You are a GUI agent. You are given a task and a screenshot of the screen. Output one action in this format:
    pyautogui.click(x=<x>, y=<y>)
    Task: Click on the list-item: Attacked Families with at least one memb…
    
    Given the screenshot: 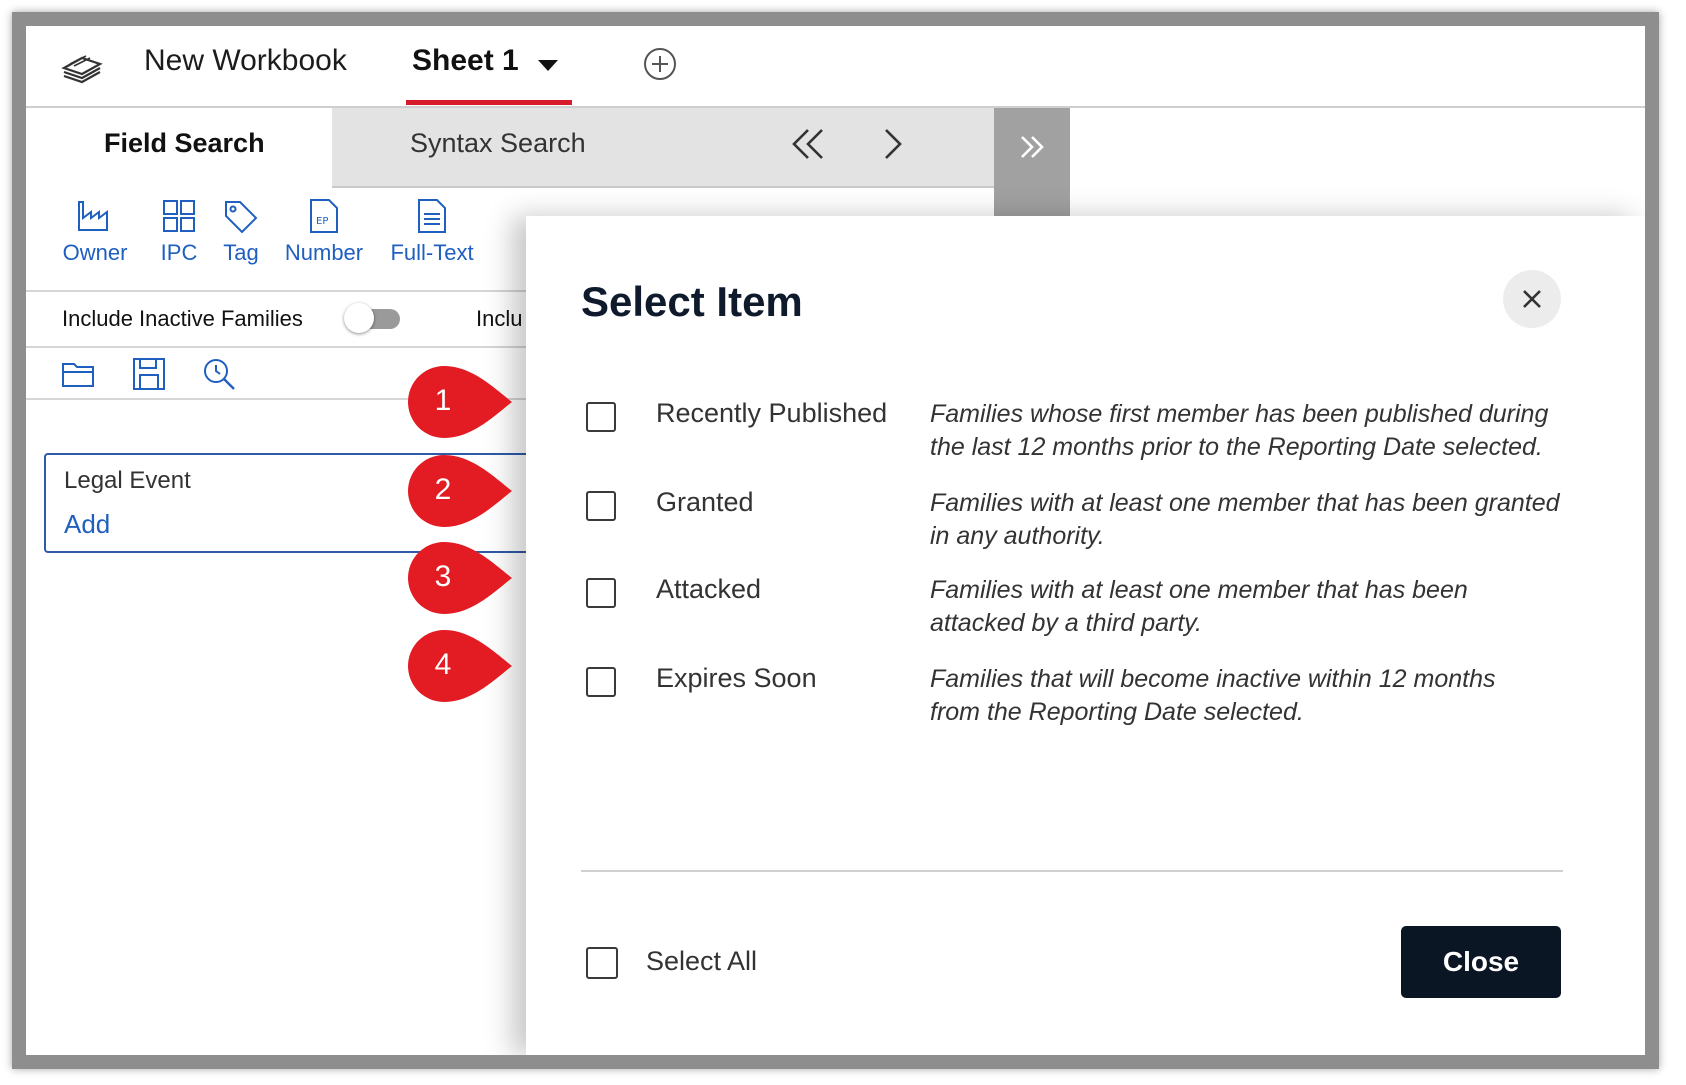 What is the action you would take?
    pyautogui.click(x=1085, y=614)
    